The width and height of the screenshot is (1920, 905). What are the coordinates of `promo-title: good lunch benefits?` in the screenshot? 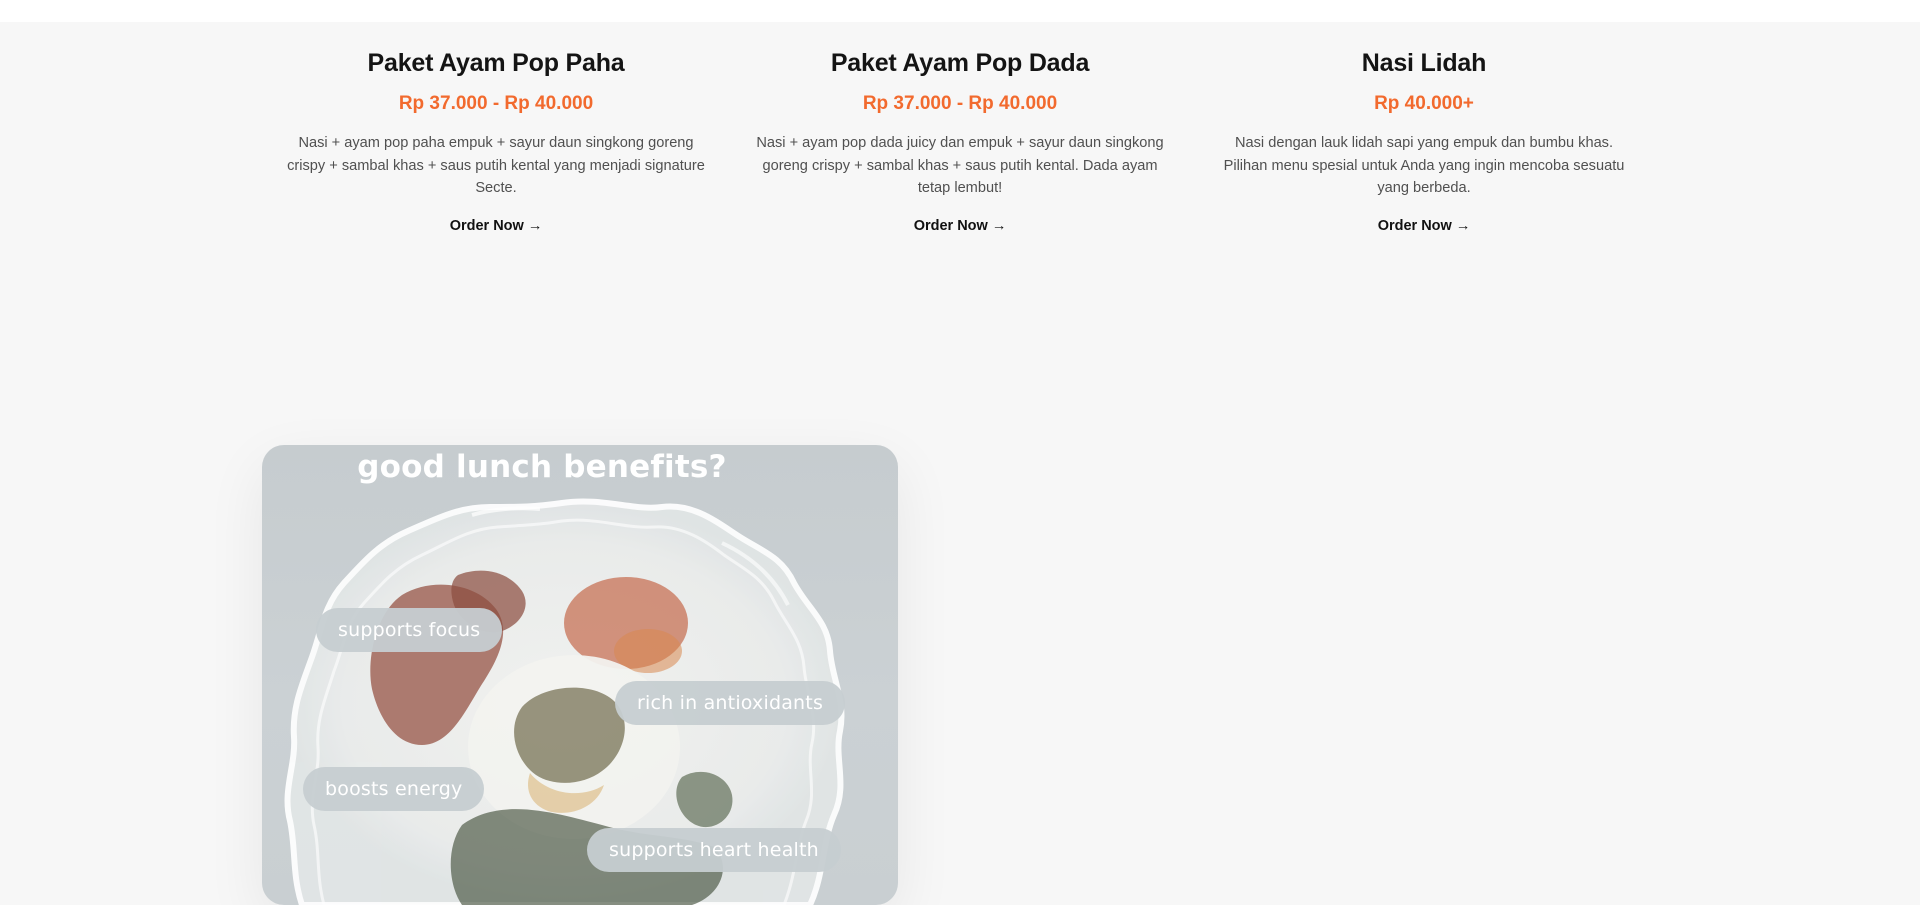 It's located at (542, 467).